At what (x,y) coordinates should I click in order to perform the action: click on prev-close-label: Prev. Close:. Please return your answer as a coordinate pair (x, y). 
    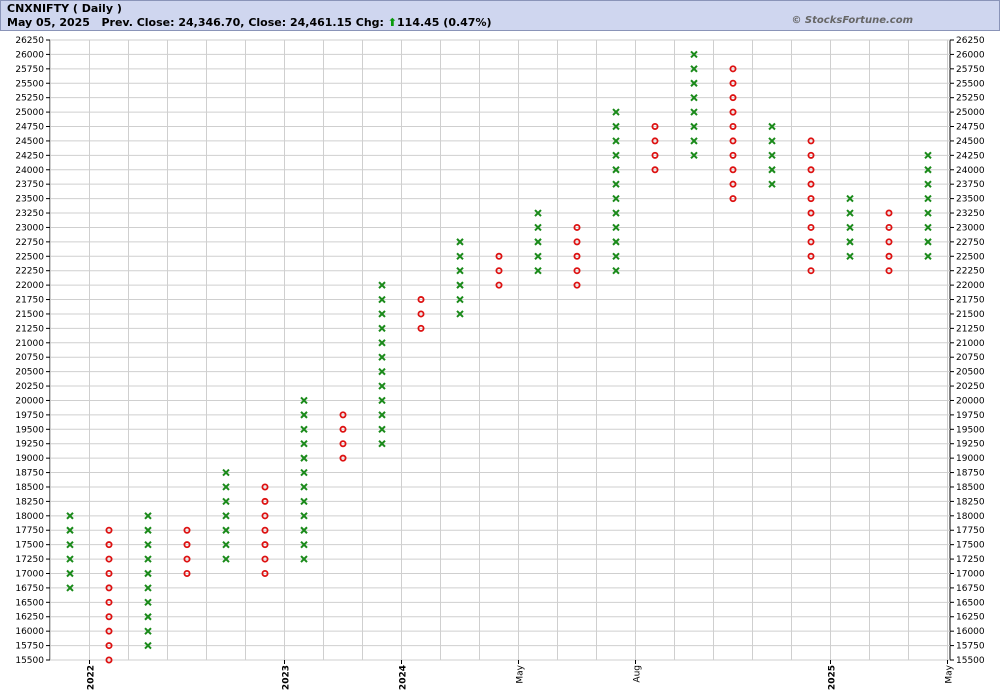
    Looking at the image, I should click on (138, 22).